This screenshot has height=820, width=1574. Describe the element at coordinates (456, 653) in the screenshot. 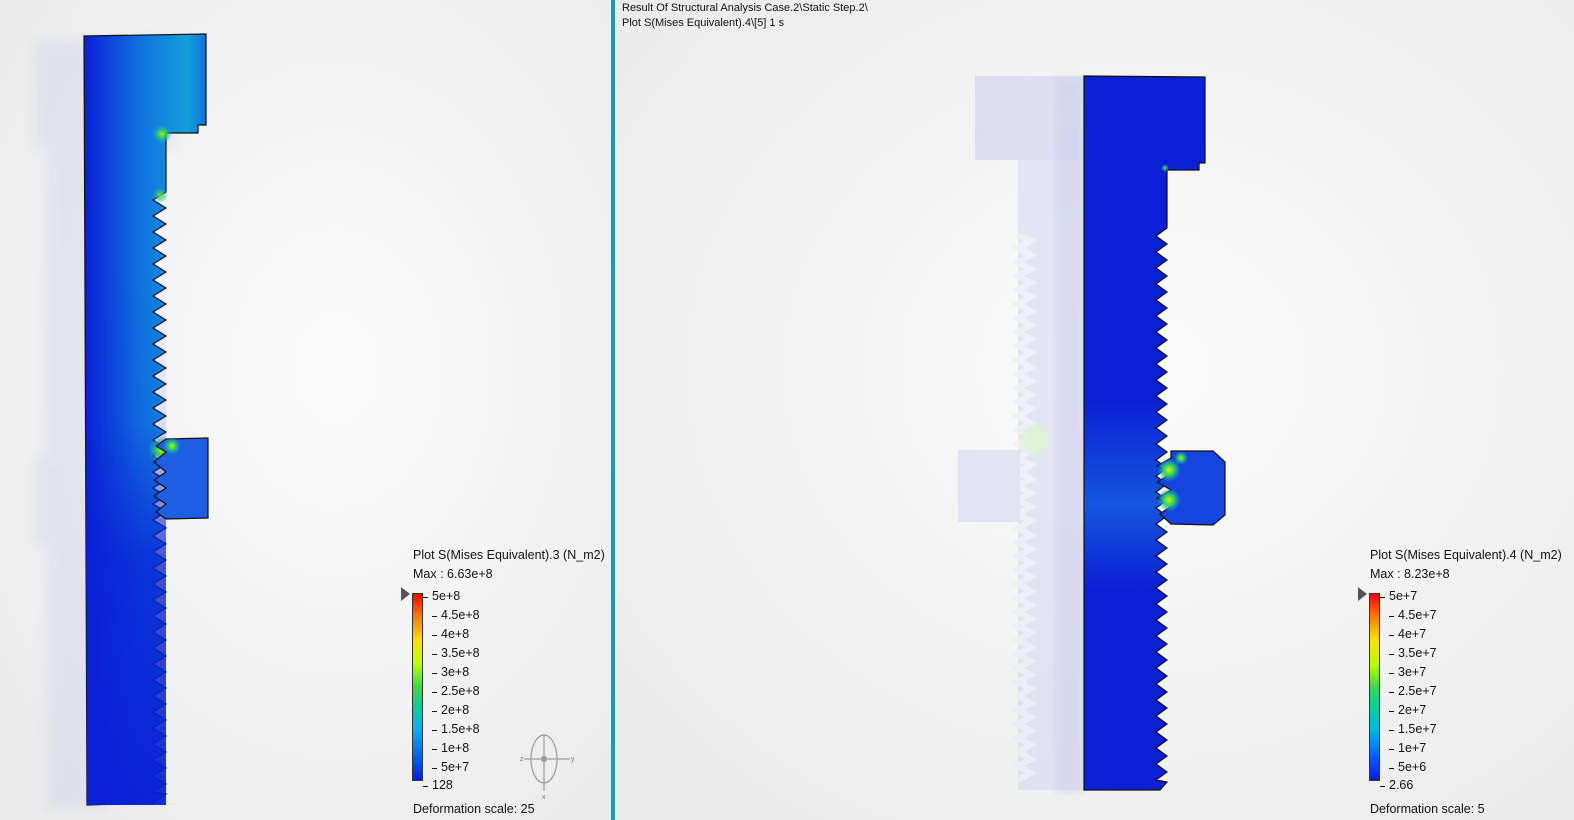

I see `scale-tick: 3.5e+8` at that location.